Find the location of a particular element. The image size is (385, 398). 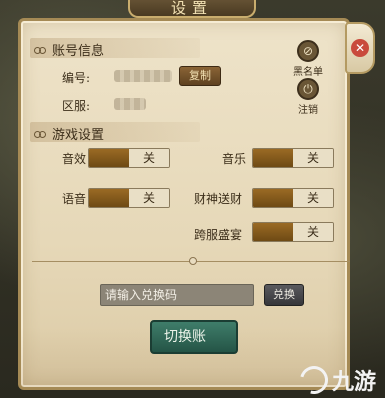

title-tab: 设置 is located at coordinates (192, 9).